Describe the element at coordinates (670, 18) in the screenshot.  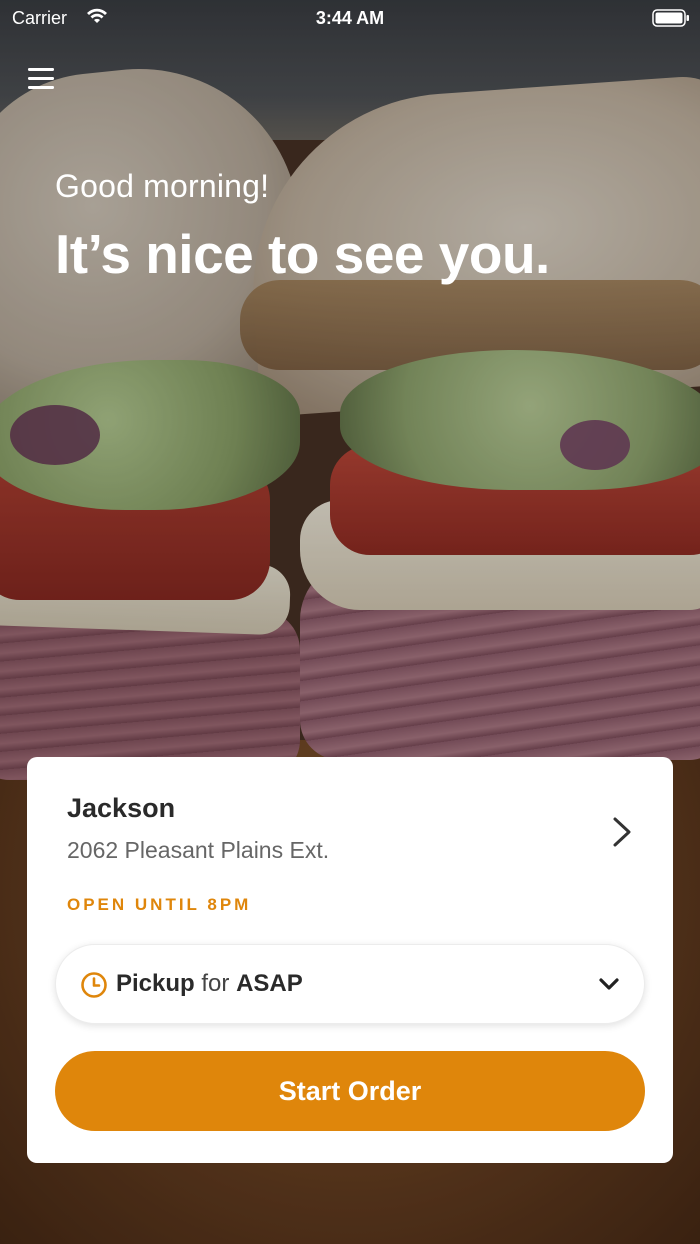
I see `battery-icon` at that location.